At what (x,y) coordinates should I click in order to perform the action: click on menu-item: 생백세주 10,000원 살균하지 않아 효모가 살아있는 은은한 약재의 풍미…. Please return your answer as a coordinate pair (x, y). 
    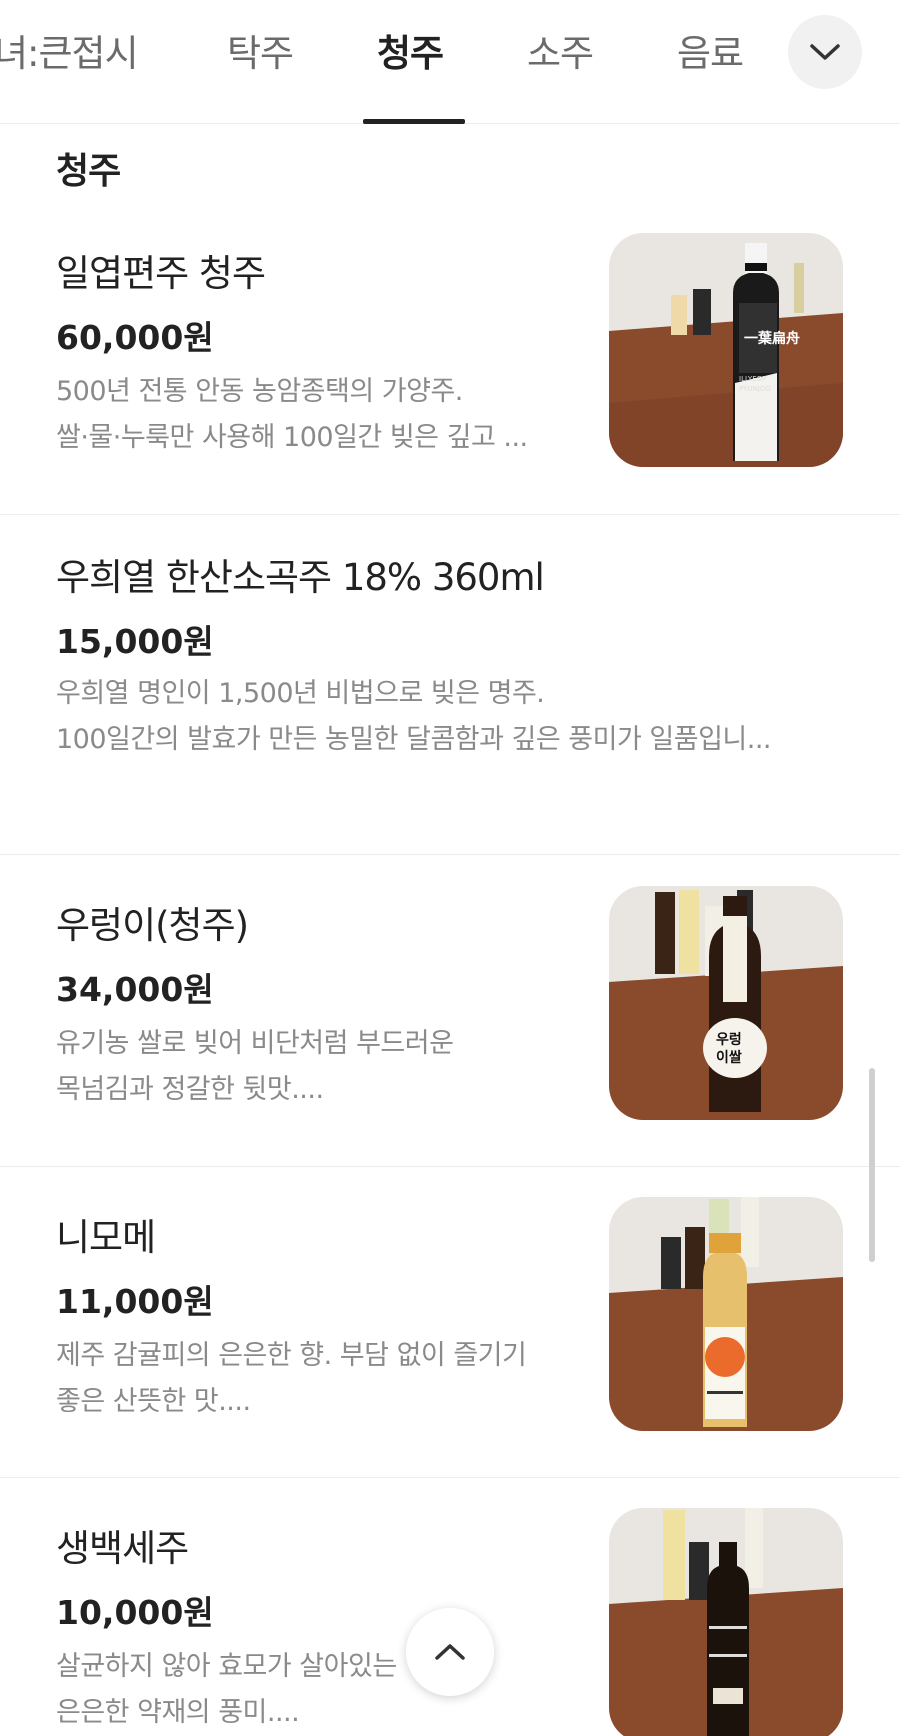
    Looking at the image, I should click on (450, 1607).